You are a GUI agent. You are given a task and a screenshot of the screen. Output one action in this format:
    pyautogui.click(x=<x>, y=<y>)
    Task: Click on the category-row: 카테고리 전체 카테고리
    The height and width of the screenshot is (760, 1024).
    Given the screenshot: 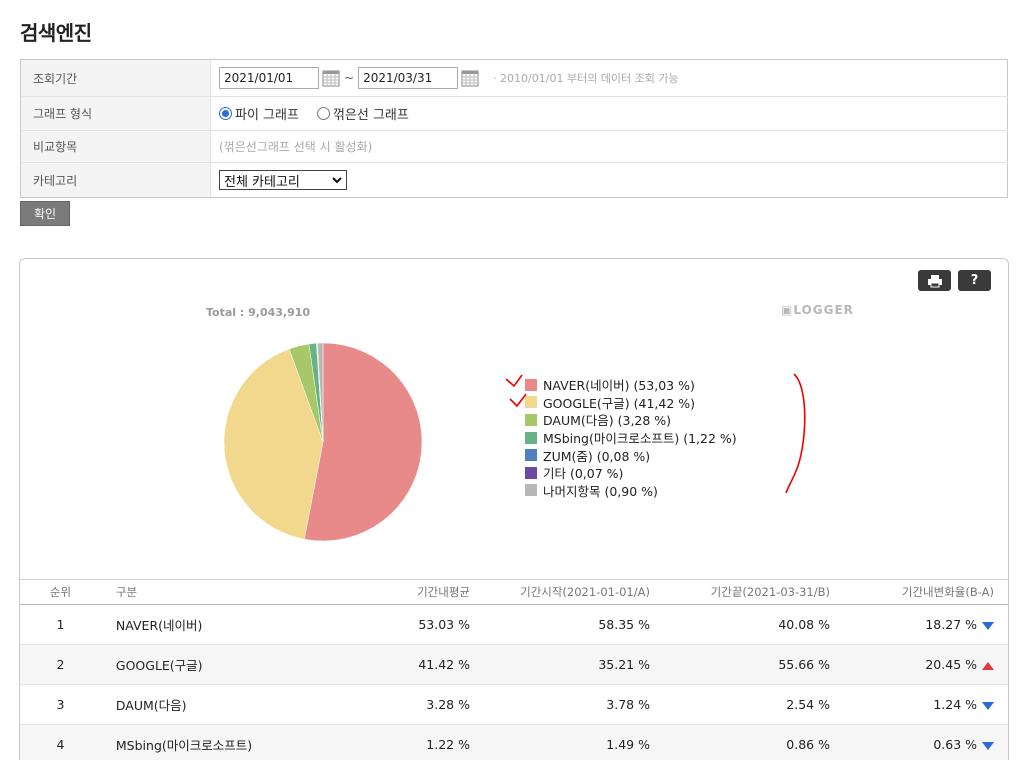 What is the action you would take?
    pyautogui.click(x=514, y=180)
    